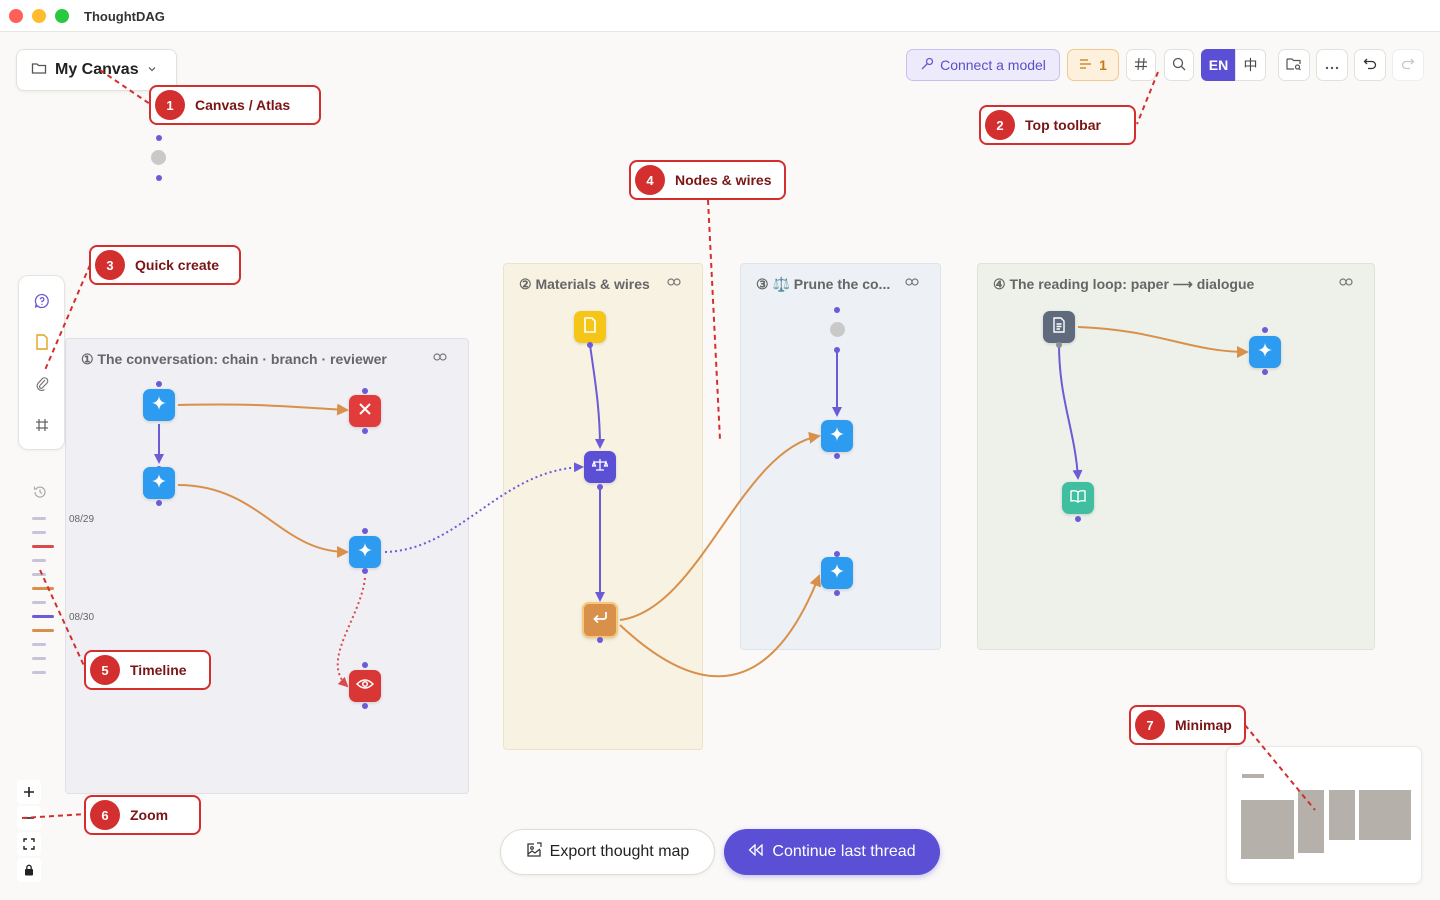 This screenshot has width=1440, height=900. What do you see at coordinates (1218, 65) in the screenshot?
I see `lang-en-button: EN` at bounding box center [1218, 65].